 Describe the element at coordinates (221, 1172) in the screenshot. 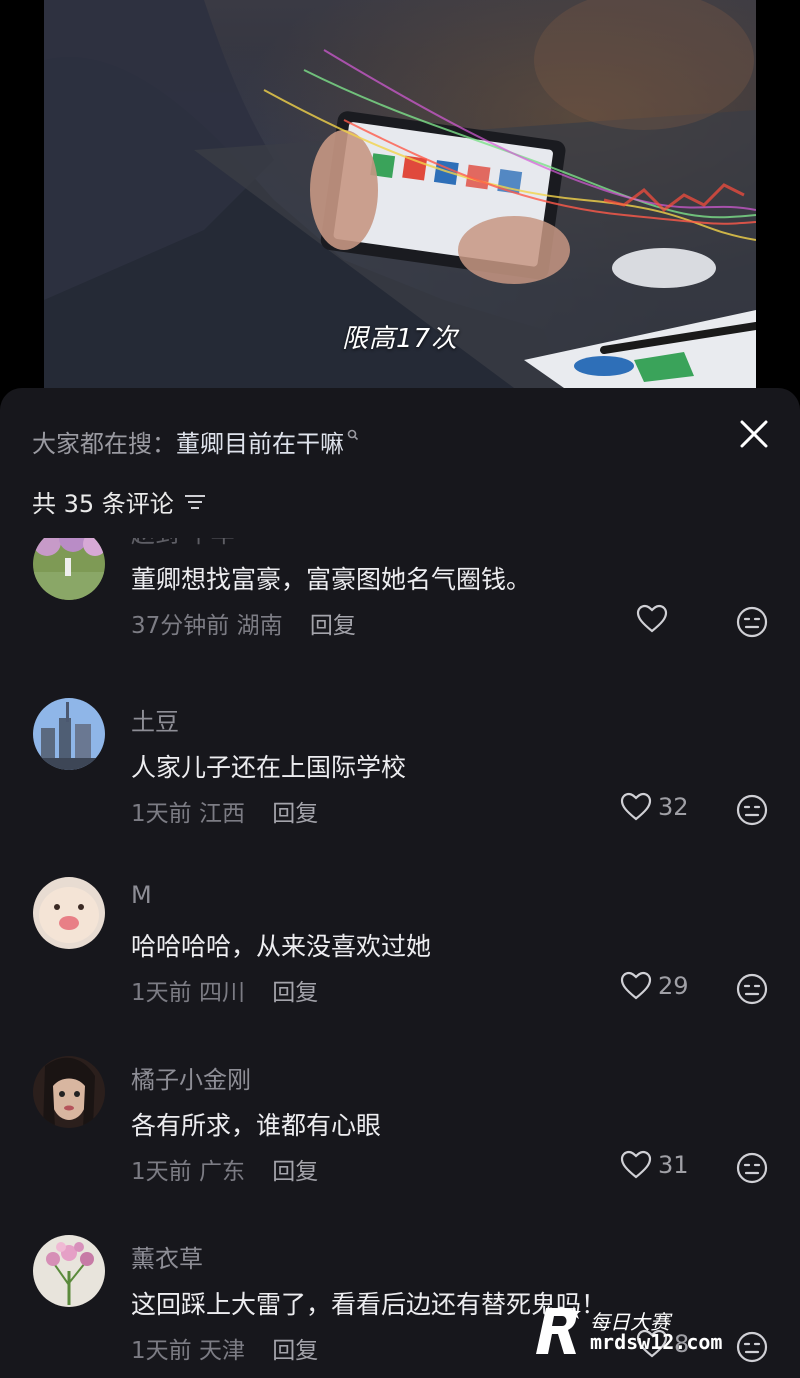

I see `comment-location: 广东` at that location.